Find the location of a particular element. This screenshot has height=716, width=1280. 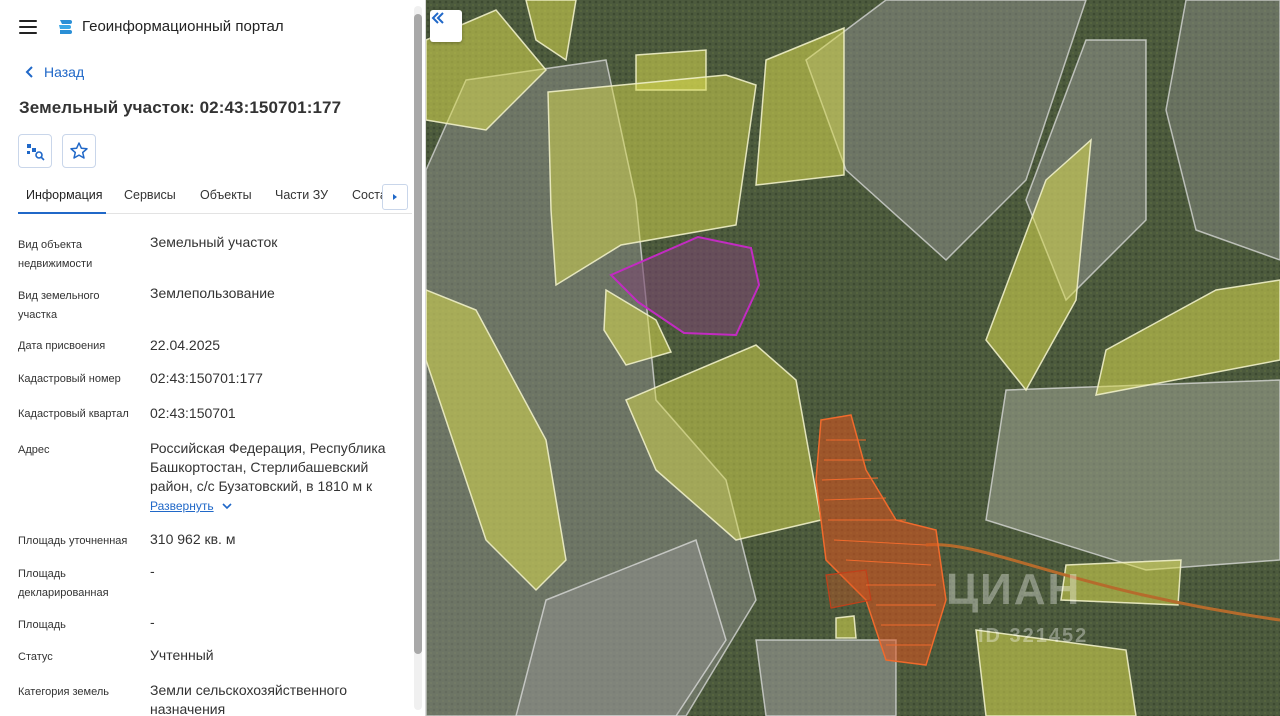

tab-objects: Объекты is located at coordinates (226, 195).